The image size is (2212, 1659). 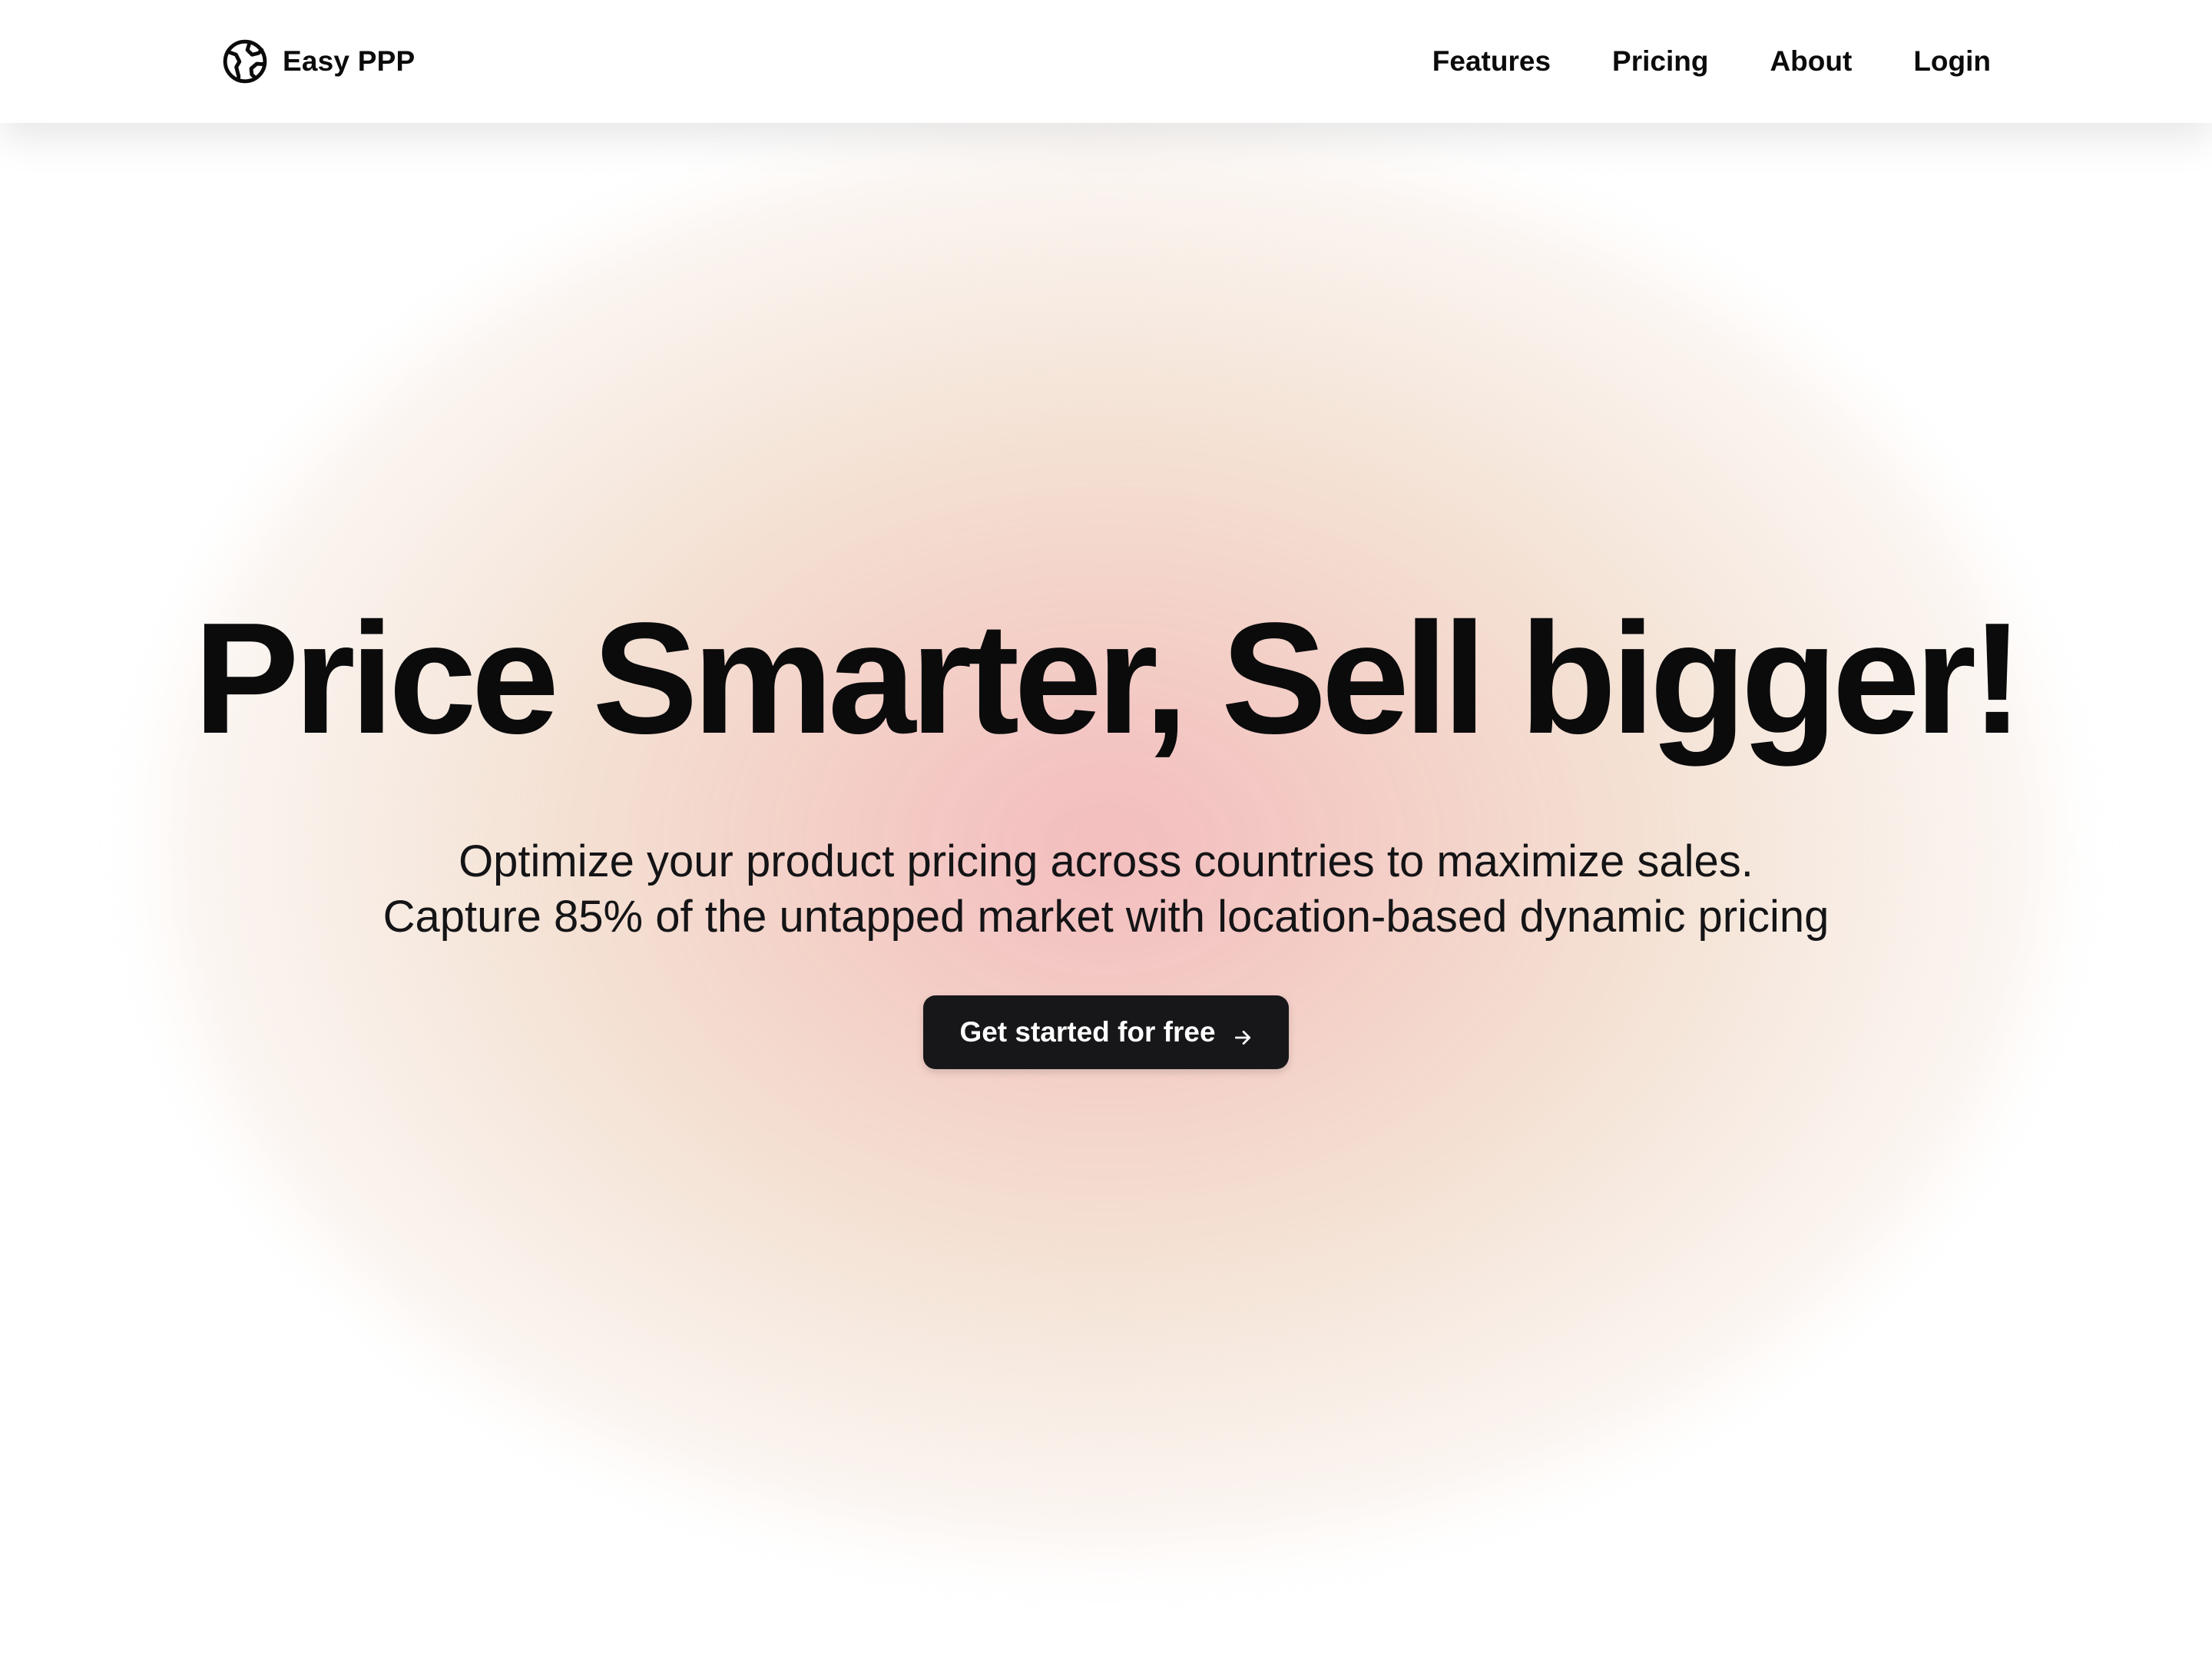 What do you see at coordinates (1712, 61) in the screenshot?
I see `main-nav: Features Pricing About Login` at bounding box center [1712, 61].